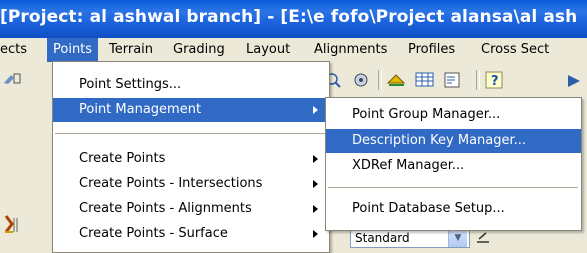 This screenshot has height=253, width=587. Describe the element at coordinates (431, 50) in the screenshot. I see `menu-profiles: Profiles` at that location.